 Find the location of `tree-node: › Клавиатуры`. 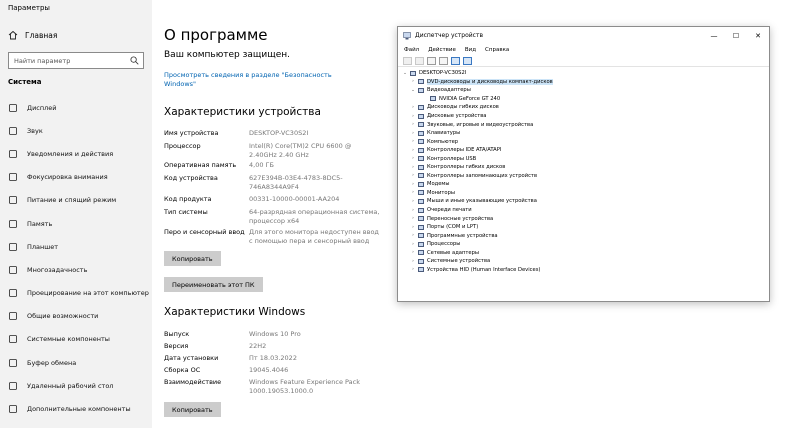

tree-node: › Клавиатуры is located at coordinates (584, 133).